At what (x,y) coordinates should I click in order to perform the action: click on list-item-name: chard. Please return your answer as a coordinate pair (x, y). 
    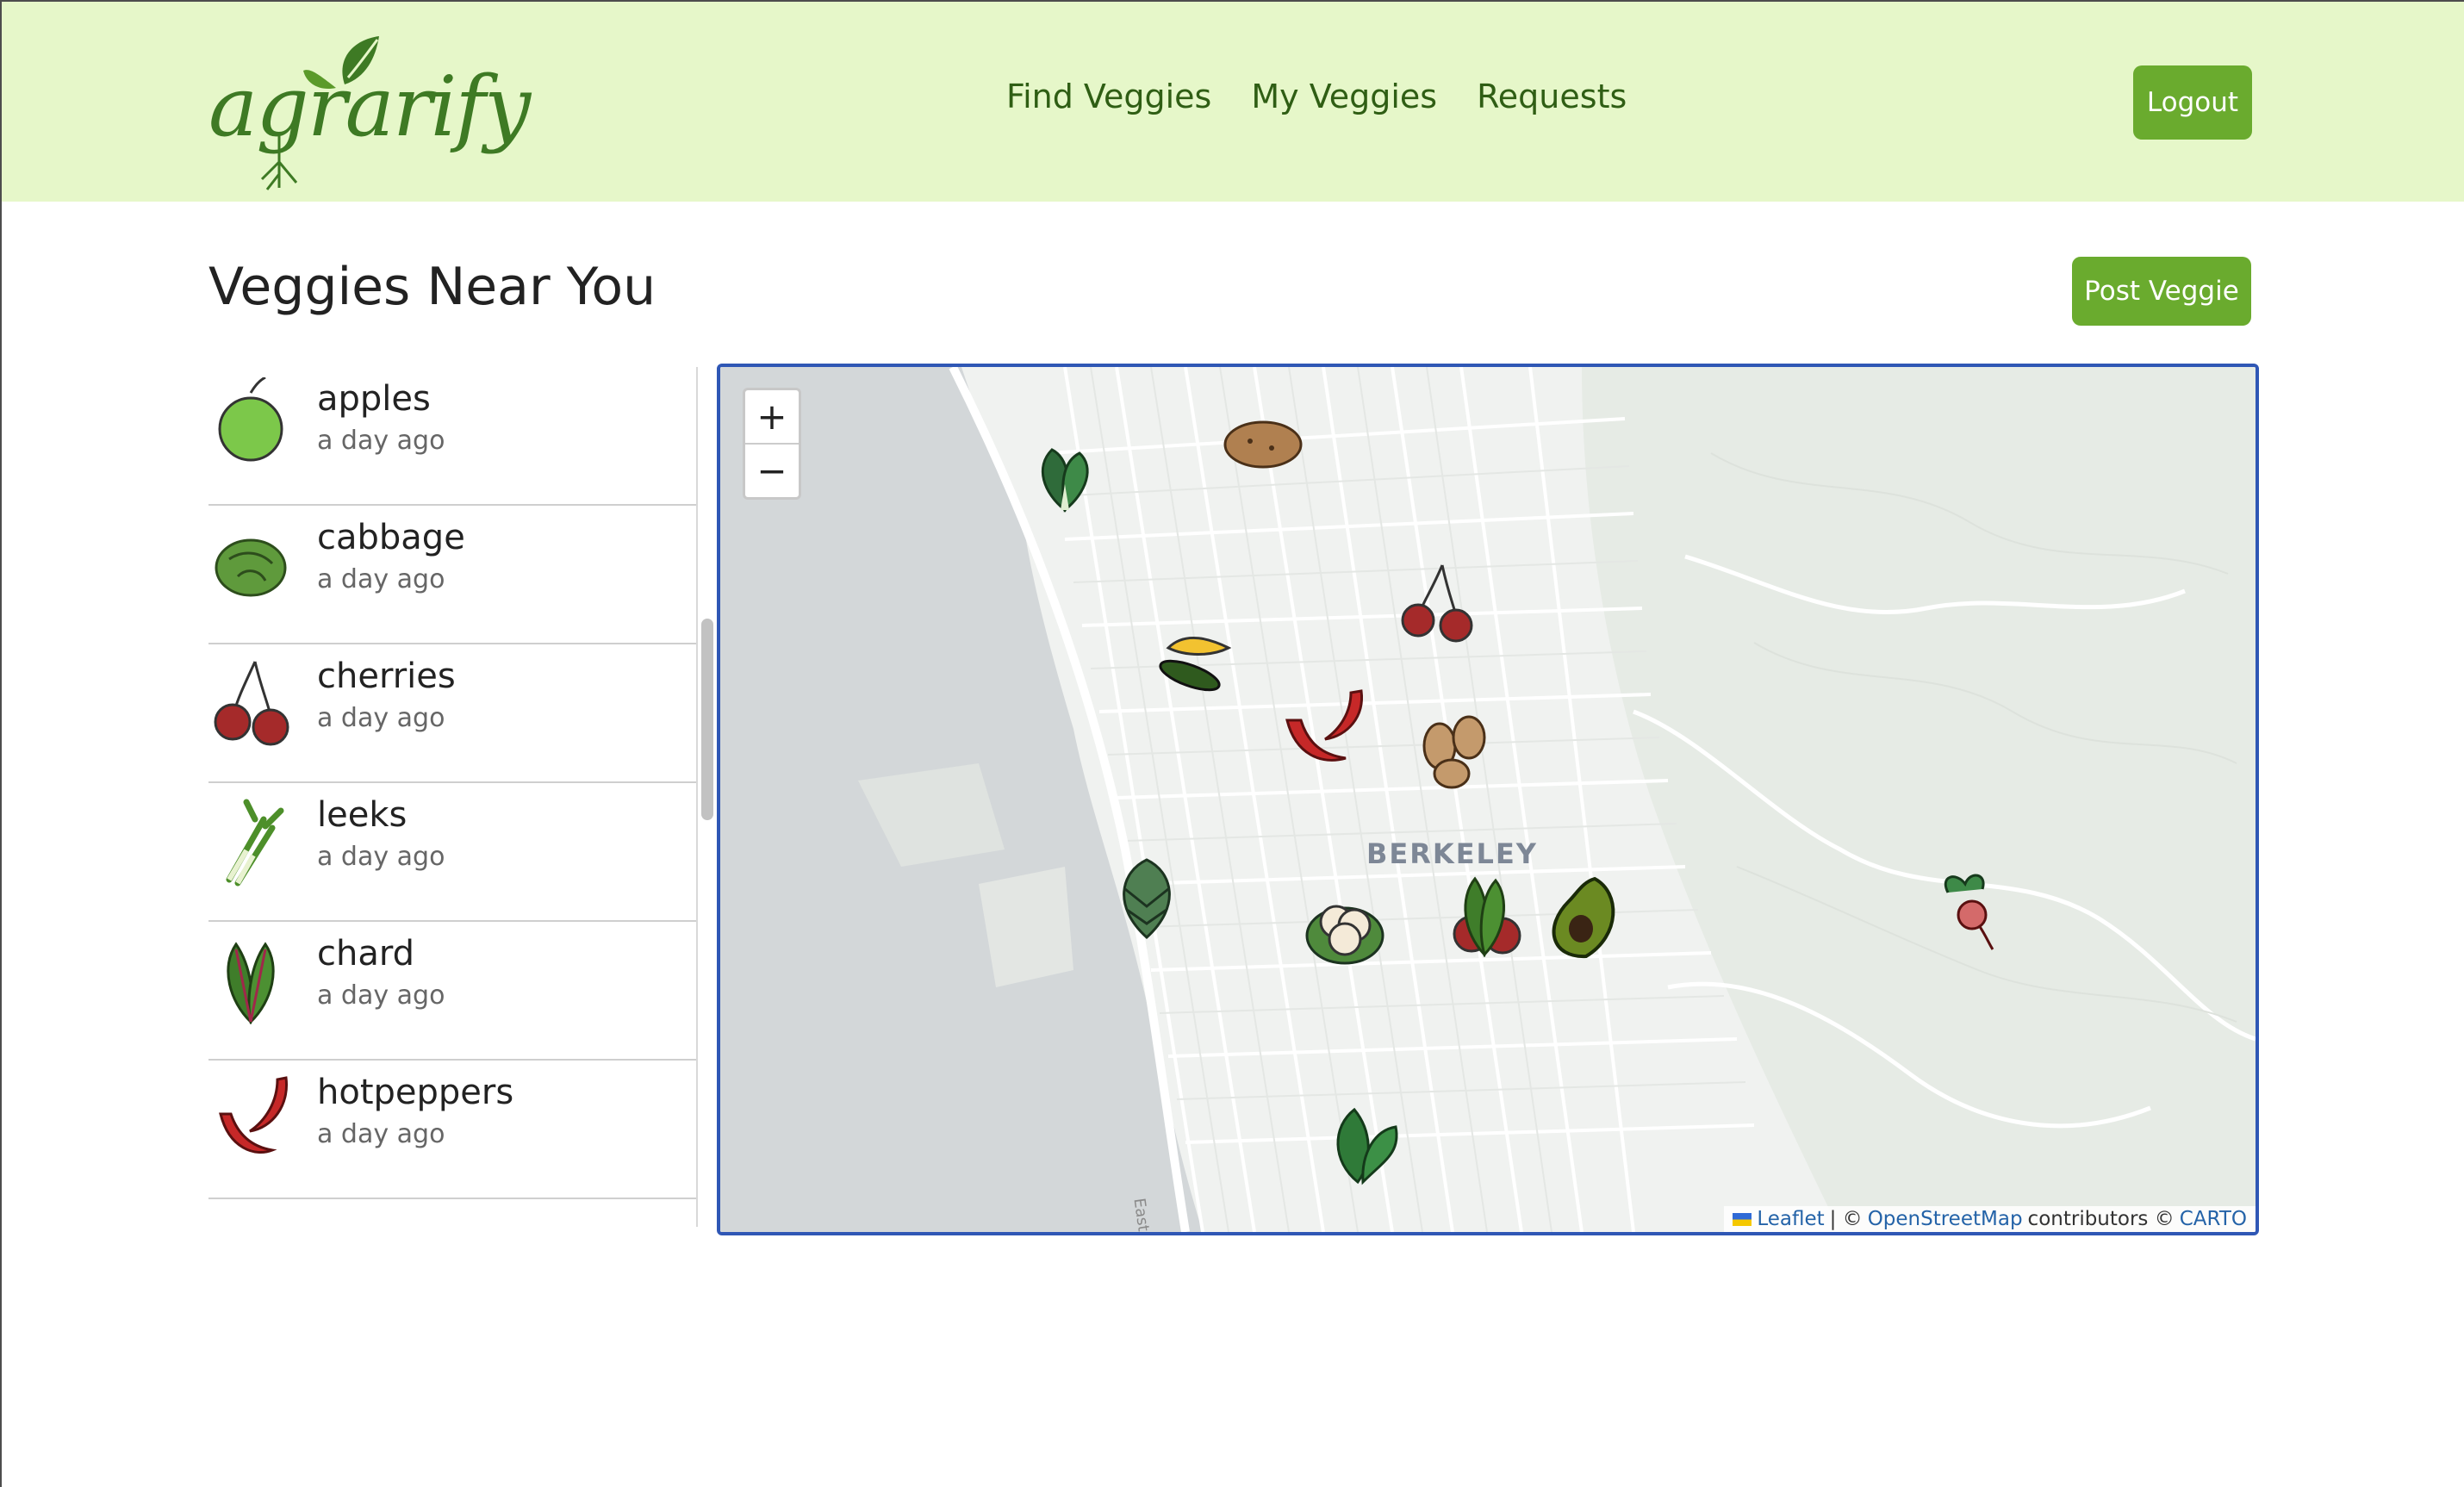
    Looking at the image, I should click on (366, 954).